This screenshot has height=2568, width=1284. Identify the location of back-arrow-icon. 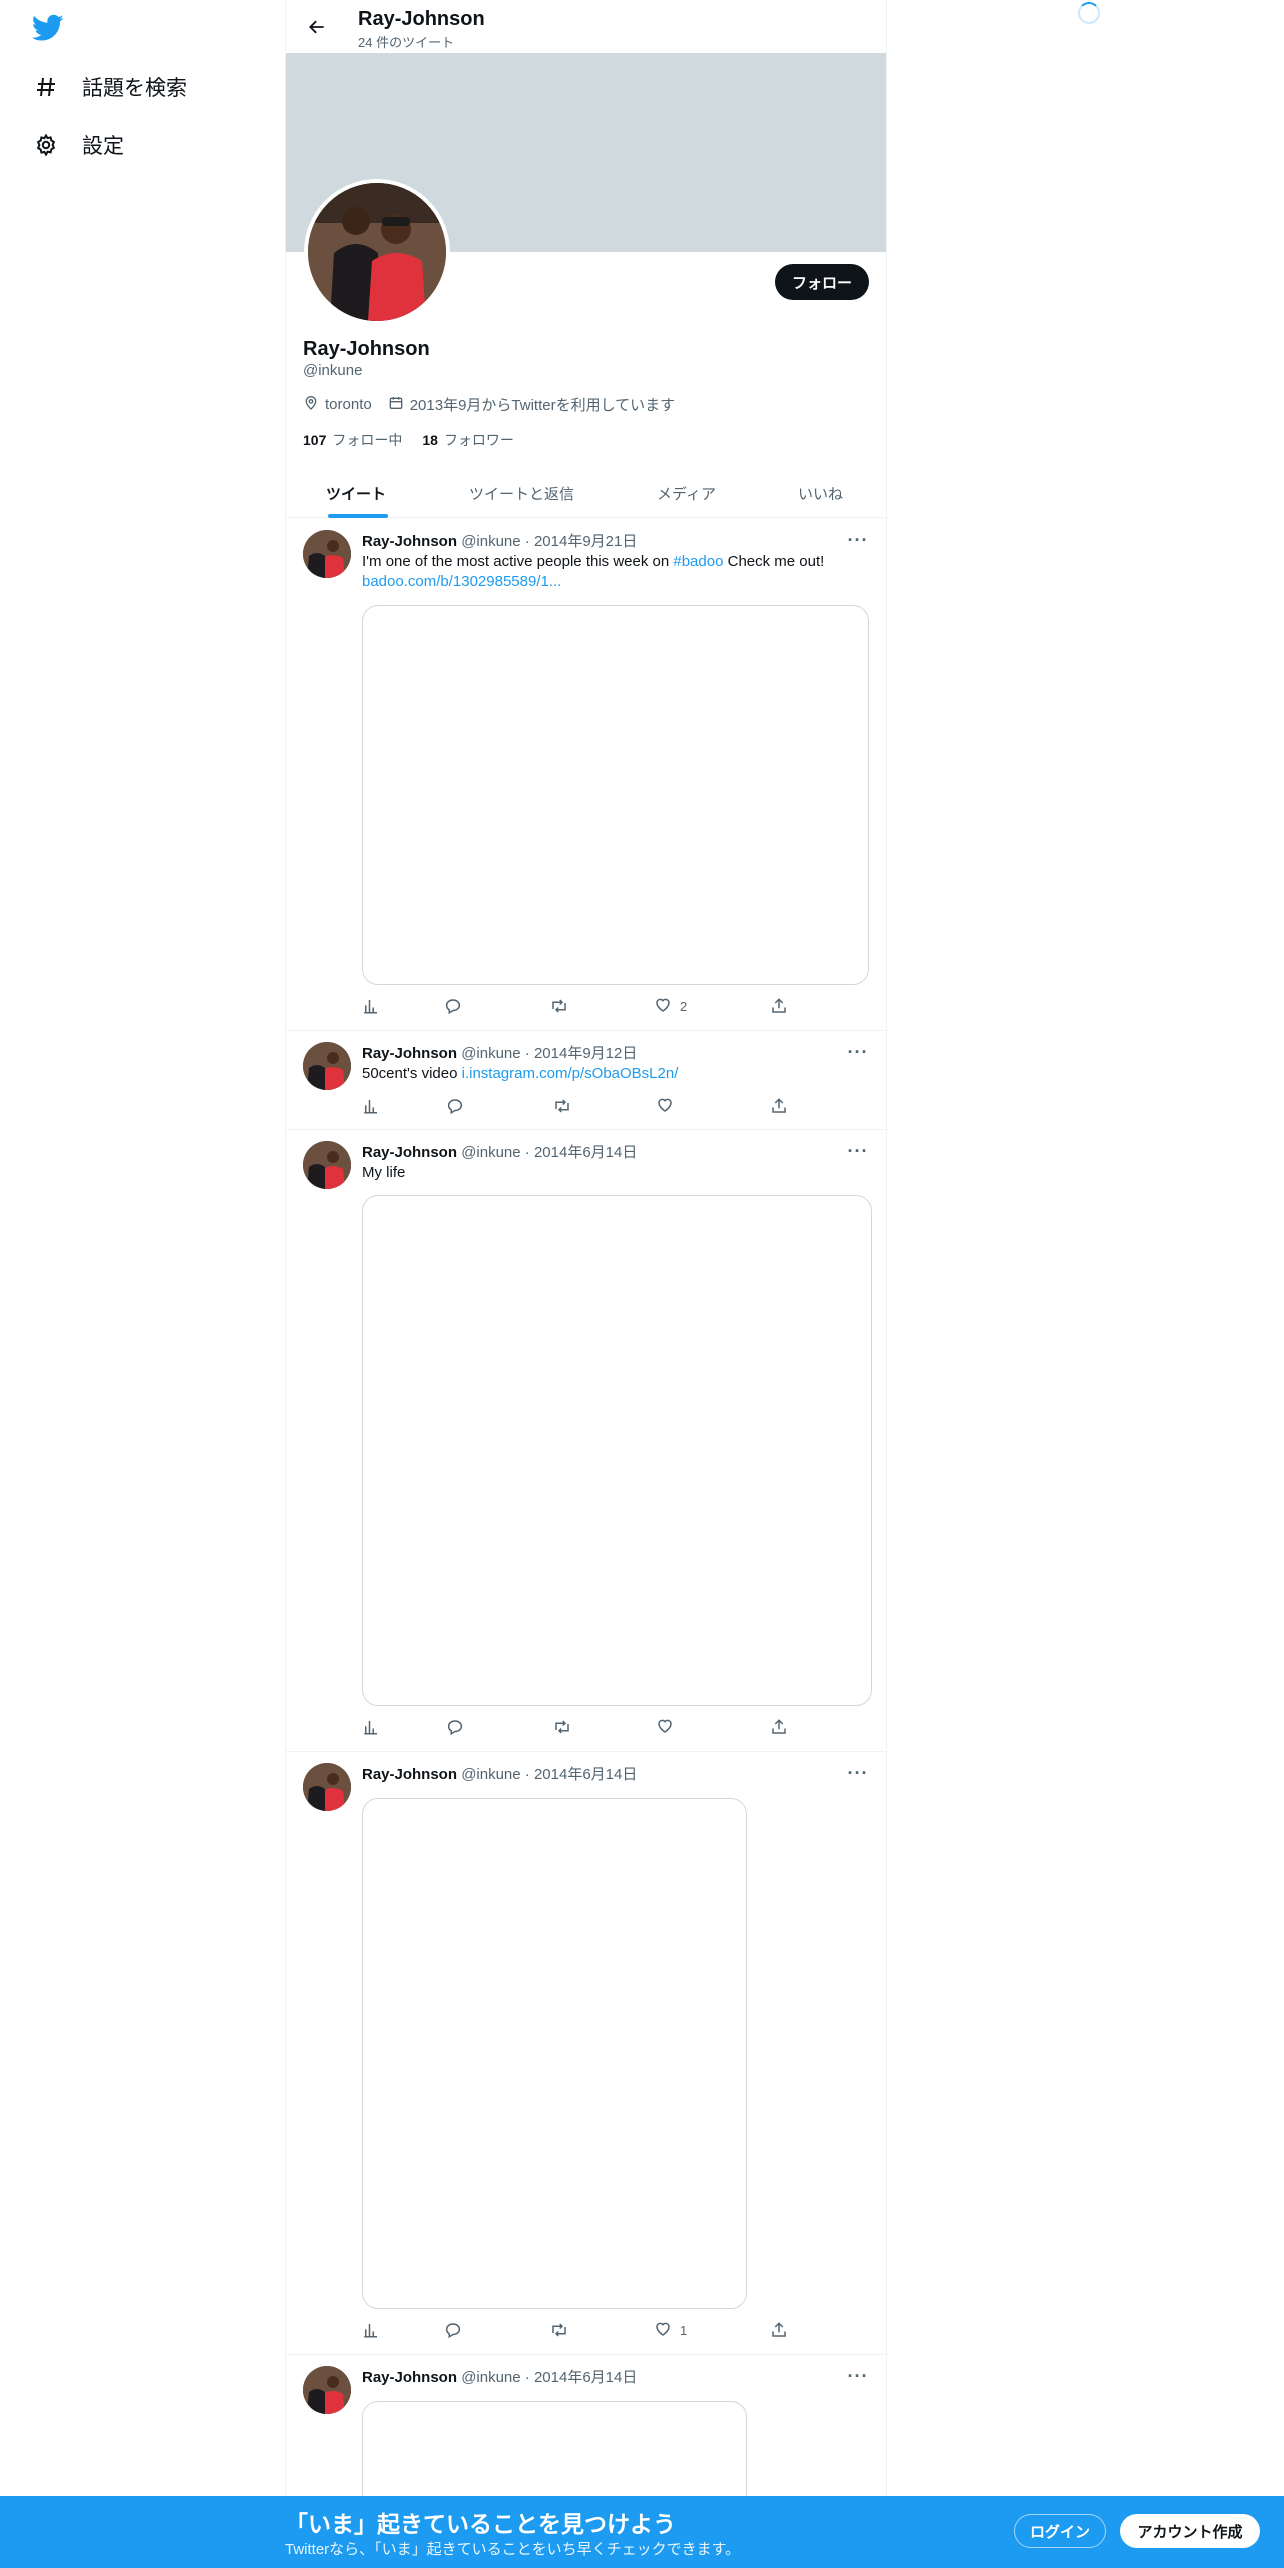
(317, 27).